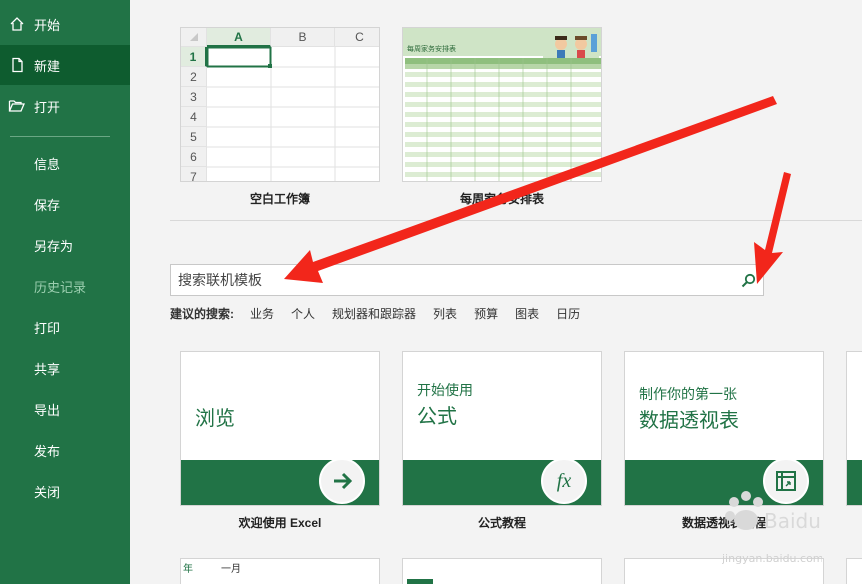 The width and height of the screenshot is (862, 584). I want to click on weekly-schedule-thumbnail: 每周家务安排表, so click(502, 104).